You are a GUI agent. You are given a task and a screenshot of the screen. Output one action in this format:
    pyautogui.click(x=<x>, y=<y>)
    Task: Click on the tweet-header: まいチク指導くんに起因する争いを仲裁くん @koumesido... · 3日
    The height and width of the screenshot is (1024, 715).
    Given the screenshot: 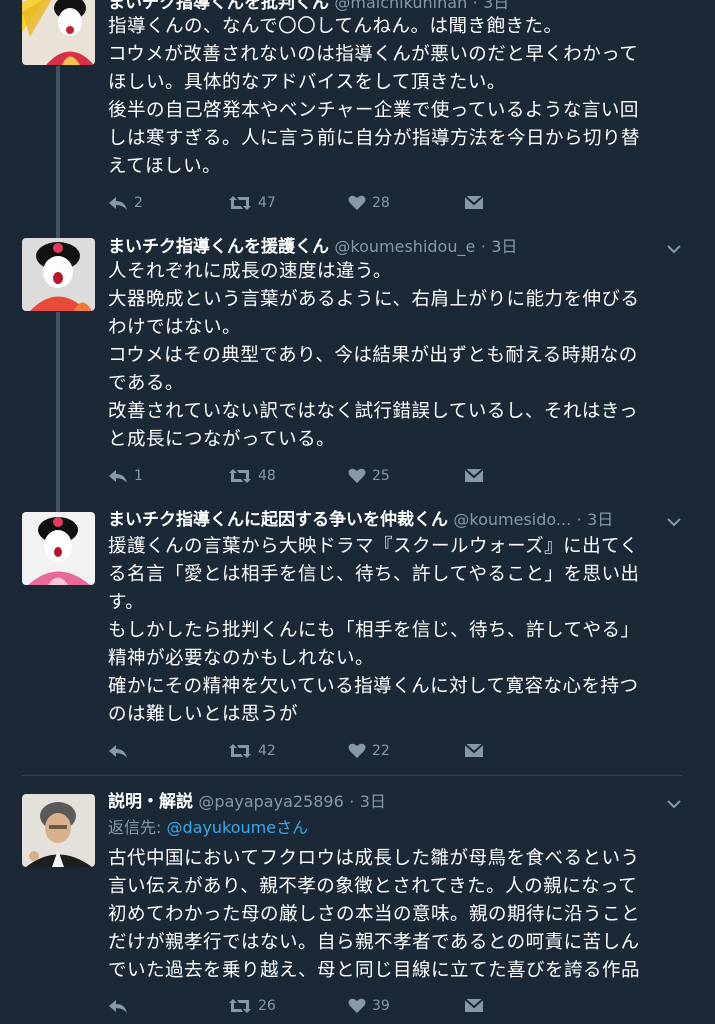 What is the action you would take?
    pyautogui.click(x=396, y=520)
    